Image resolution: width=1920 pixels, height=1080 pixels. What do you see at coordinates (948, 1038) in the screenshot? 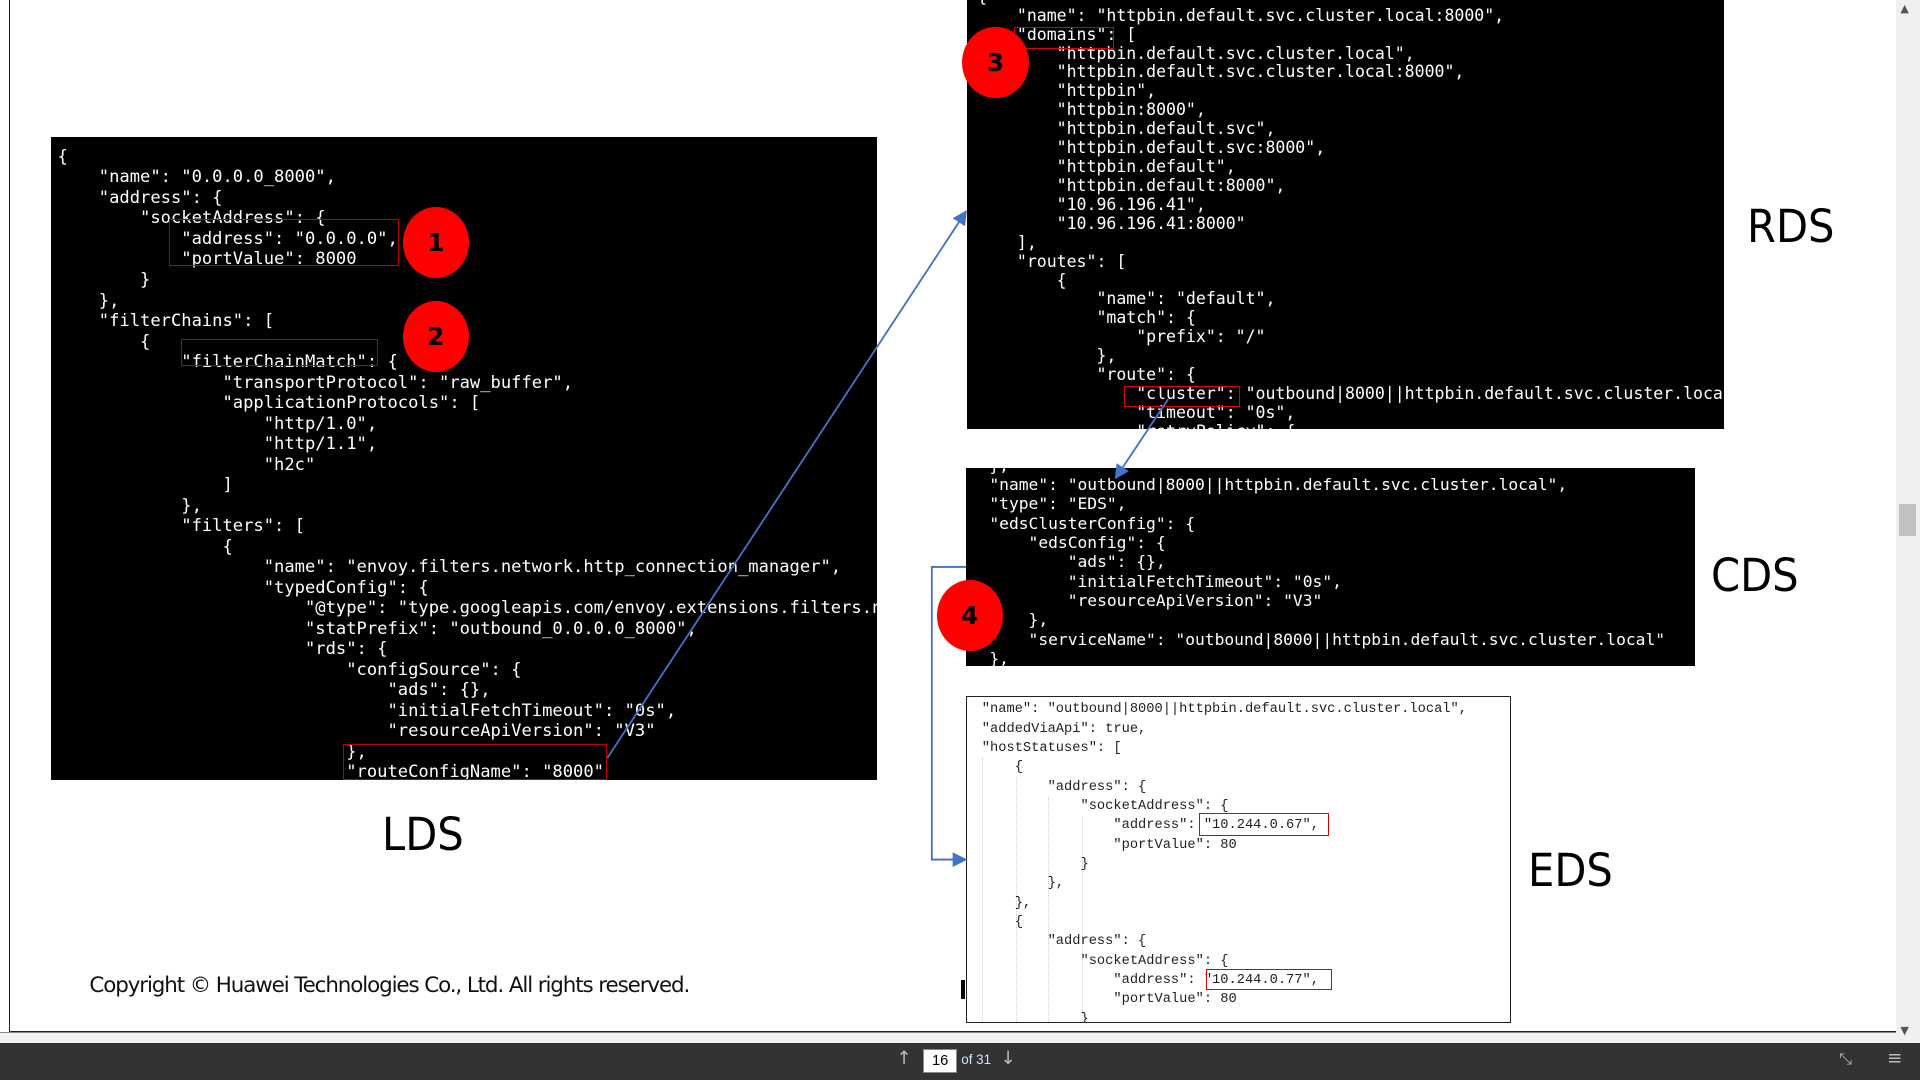
I see `page-gap` at bounding box center [948, 1038].